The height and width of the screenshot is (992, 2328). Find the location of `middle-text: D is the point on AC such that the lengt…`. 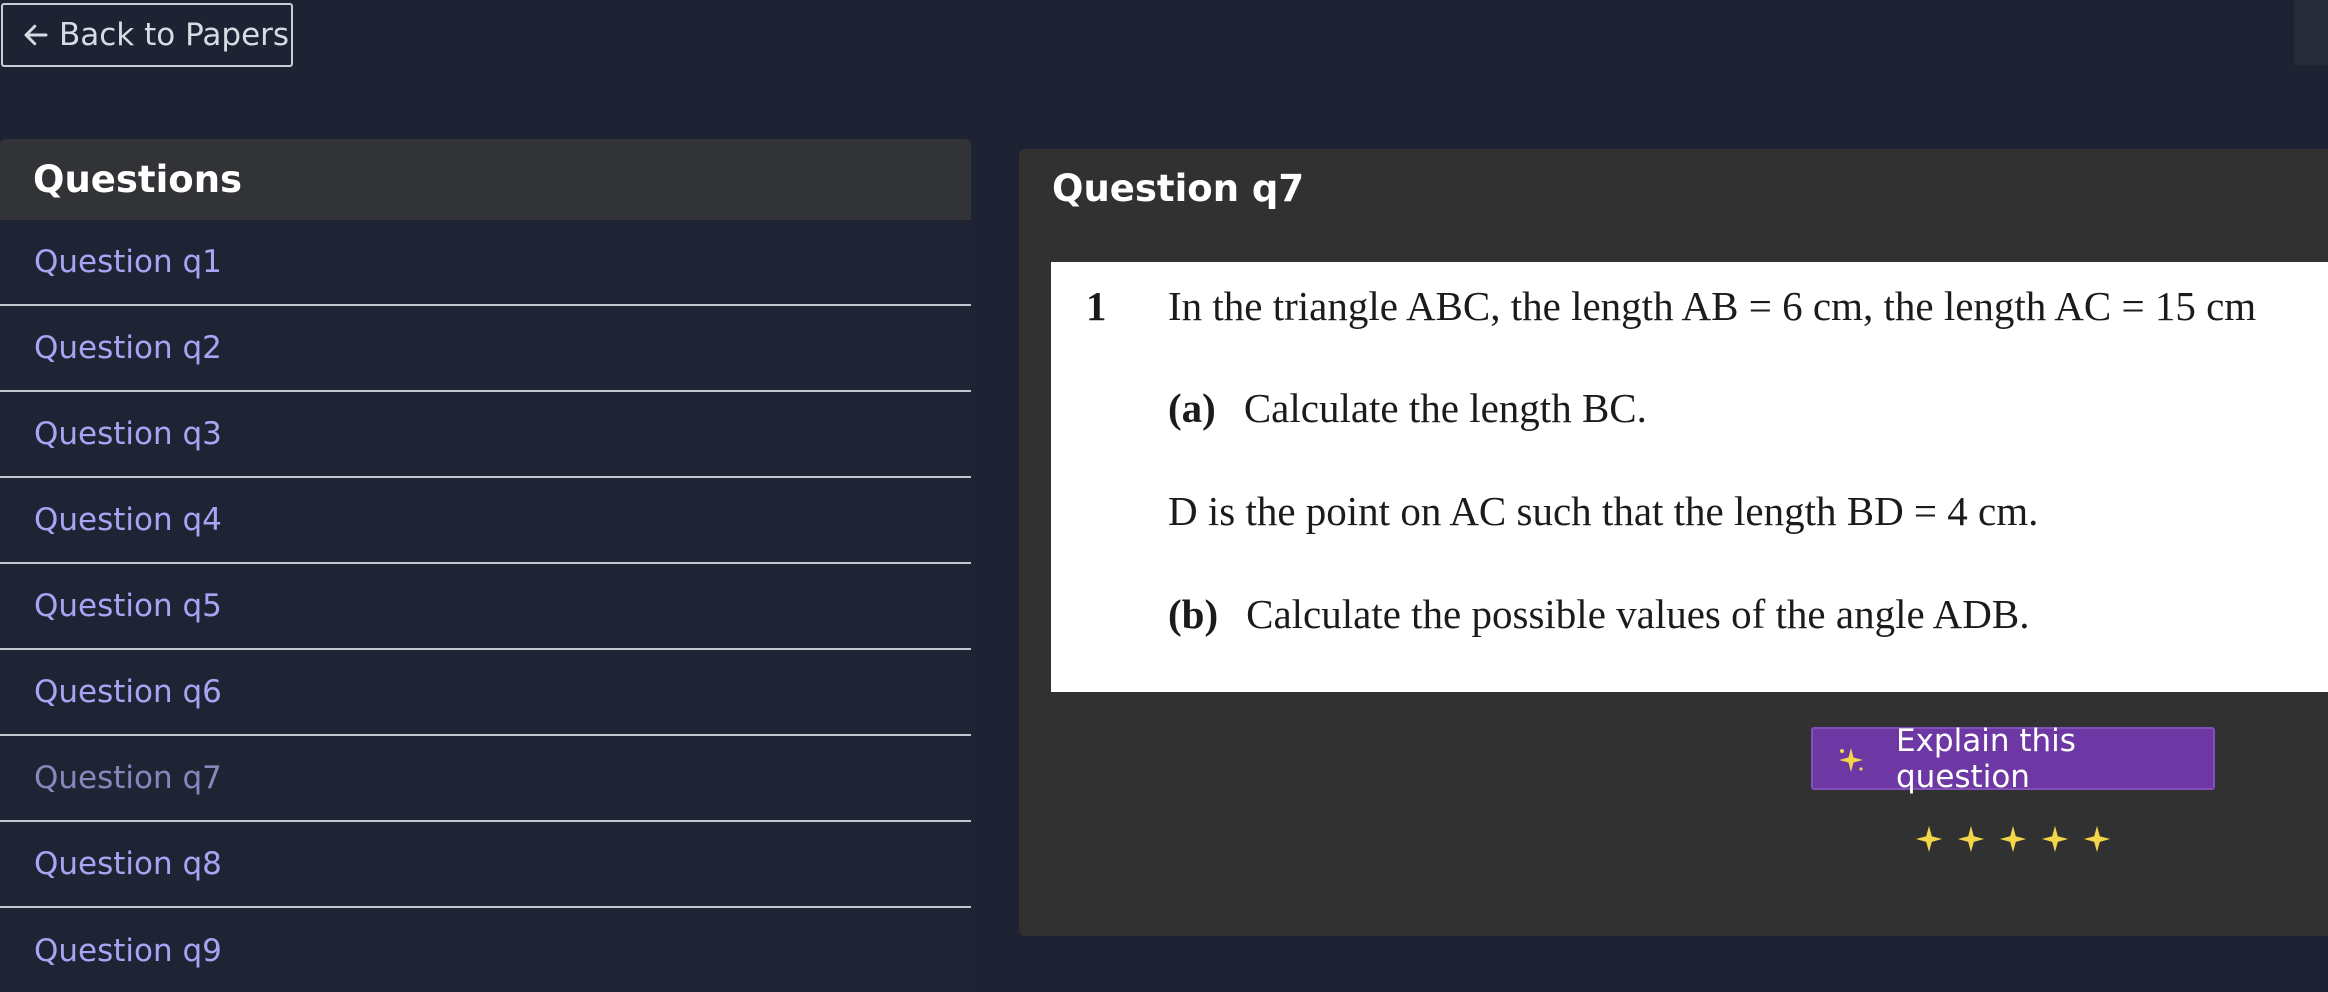

middle-text: D is the point on AC such that the lengt… is located at coordinates (1603, 511).